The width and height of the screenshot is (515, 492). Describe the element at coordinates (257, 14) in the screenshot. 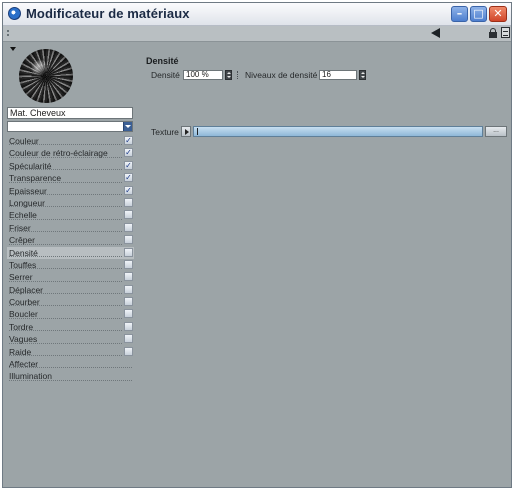

I see `title-bar: Modificateur de matériaux – □ ✕` at that location.